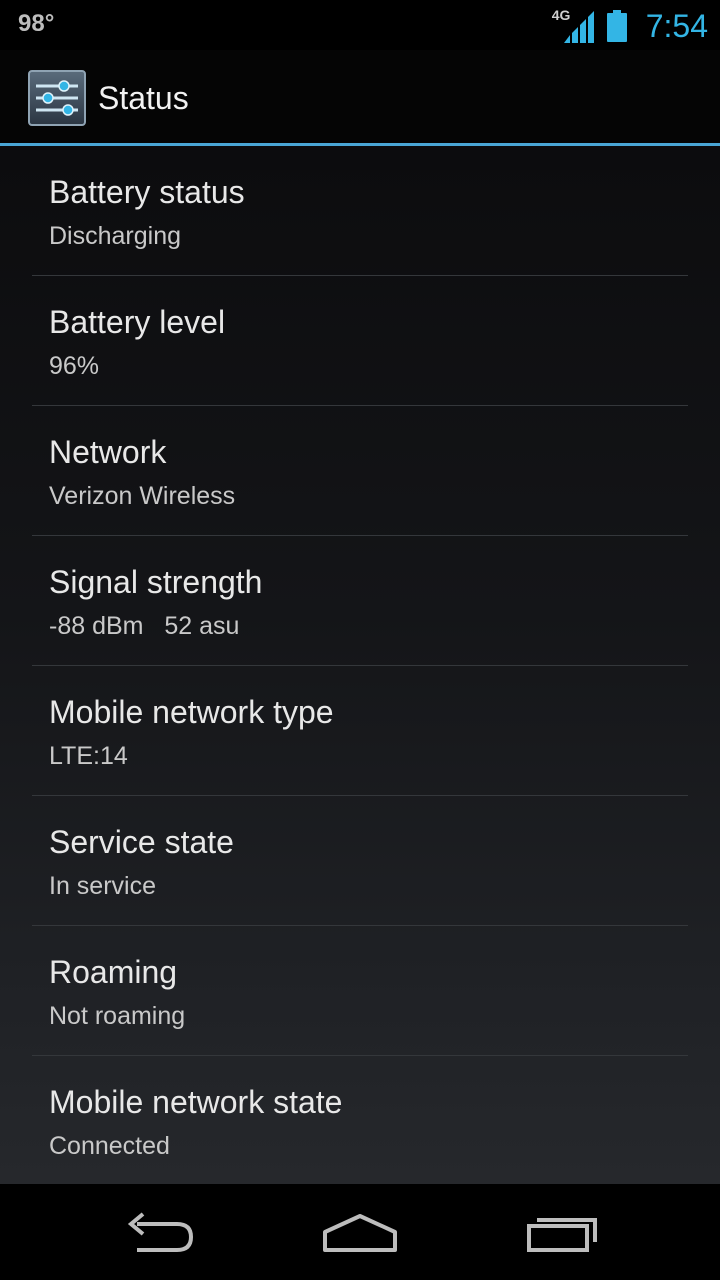  What do you see at coordinates (617, 26) in the screenshot?
I see `battery-icon` at bounding box center [617, 26].